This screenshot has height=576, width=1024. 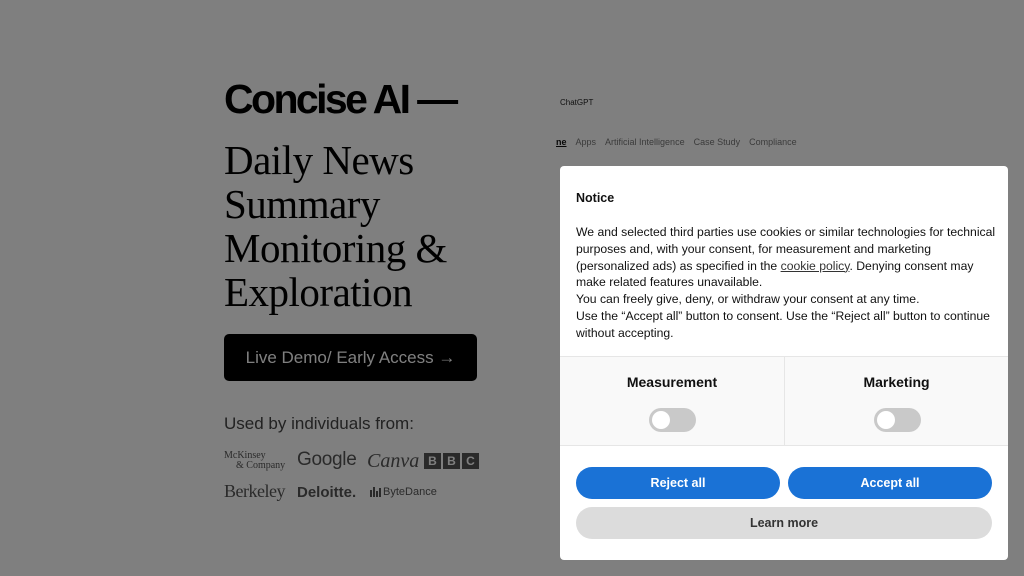 I want to click on reject-all-button: Reject all, so click(x=678, y=483).